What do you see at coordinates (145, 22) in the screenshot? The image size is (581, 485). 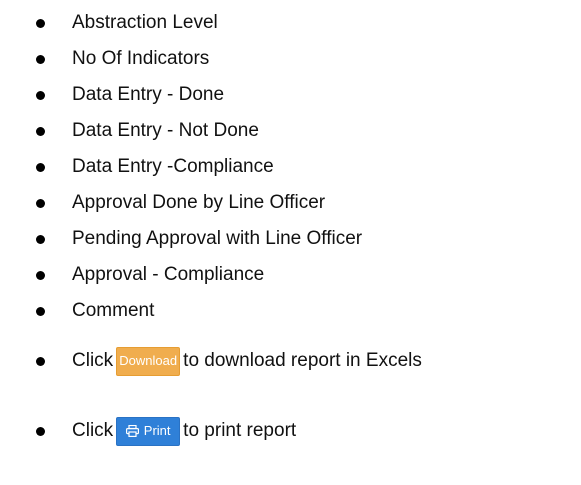 I see `list-item-text: Abstraction Level` at bounding box center [145, 22].